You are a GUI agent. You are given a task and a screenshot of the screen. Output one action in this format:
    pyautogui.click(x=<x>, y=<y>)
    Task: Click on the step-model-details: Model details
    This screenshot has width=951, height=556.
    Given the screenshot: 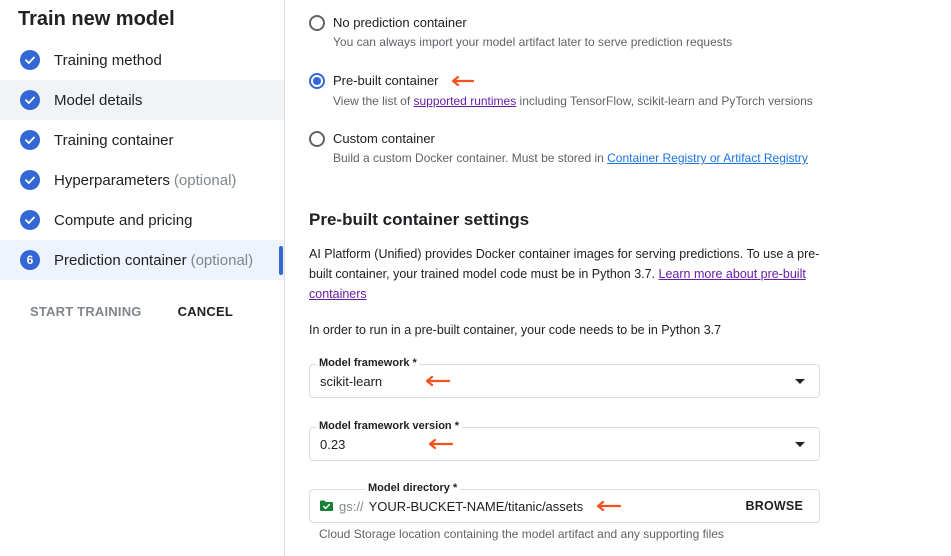 What is the action you would take?
    pyautogui.click(x=142, y=100)
    